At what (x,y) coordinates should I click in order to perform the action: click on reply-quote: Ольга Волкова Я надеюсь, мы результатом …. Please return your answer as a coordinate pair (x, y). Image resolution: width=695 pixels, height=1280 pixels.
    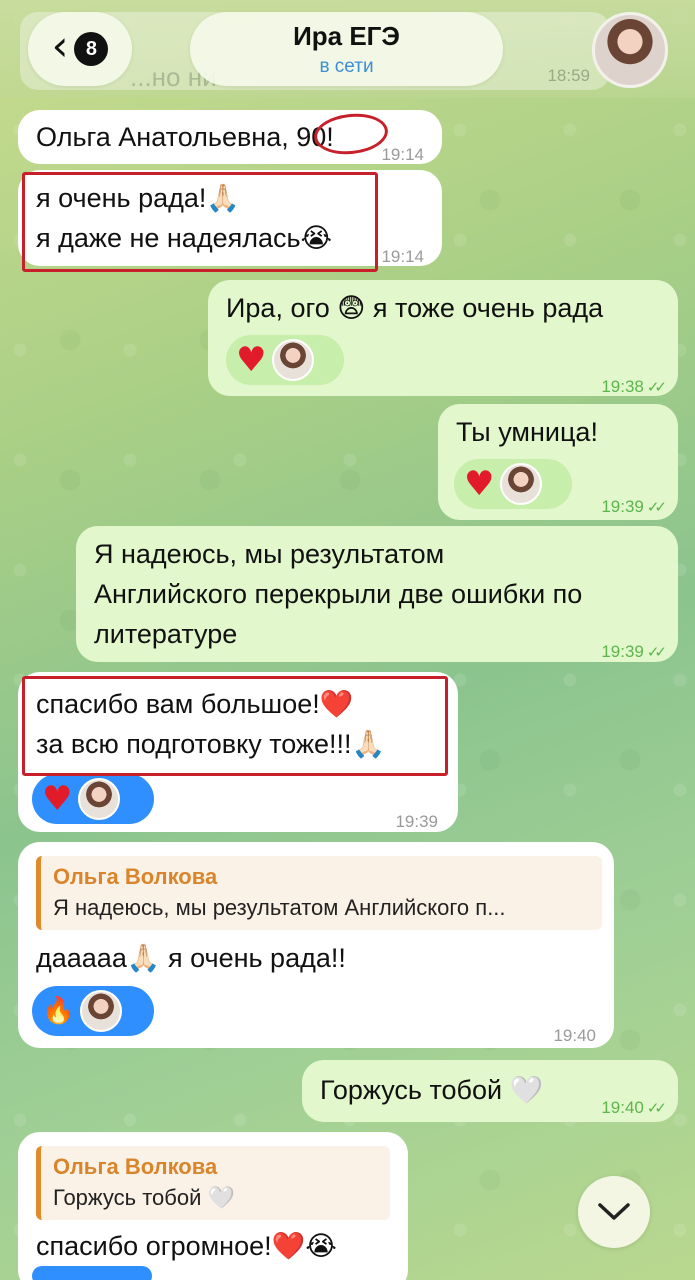
    Looking at the image, I should click on (319, 893).